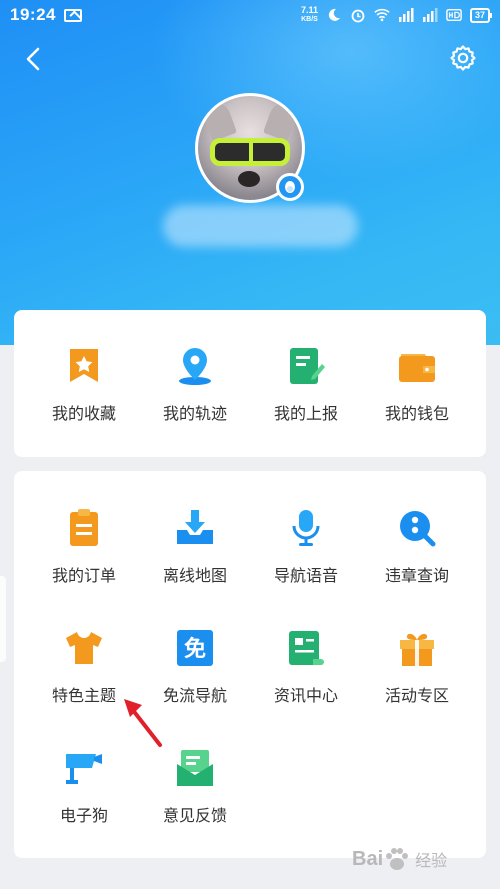 The width and height of the screenshot is (500, 889). Describe the element at coordinates (33, 14) in the screenshot. I see `status-time: 19:24` at that location.